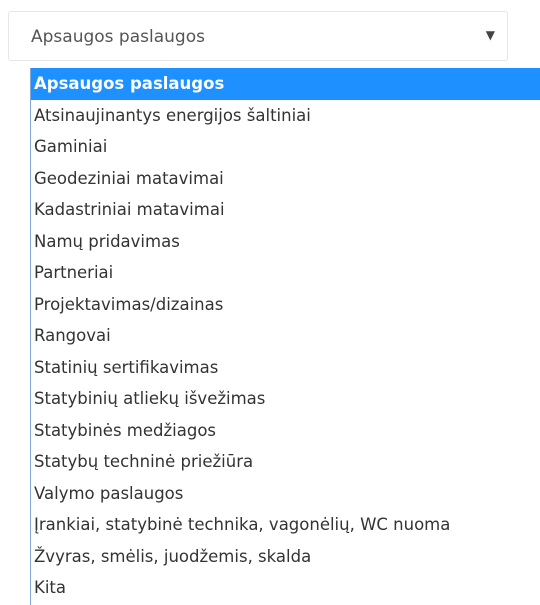  Describe the element at coordinates (285, 147) in the screenshot. I see `dropdown-option: Gaminiai` at that location.